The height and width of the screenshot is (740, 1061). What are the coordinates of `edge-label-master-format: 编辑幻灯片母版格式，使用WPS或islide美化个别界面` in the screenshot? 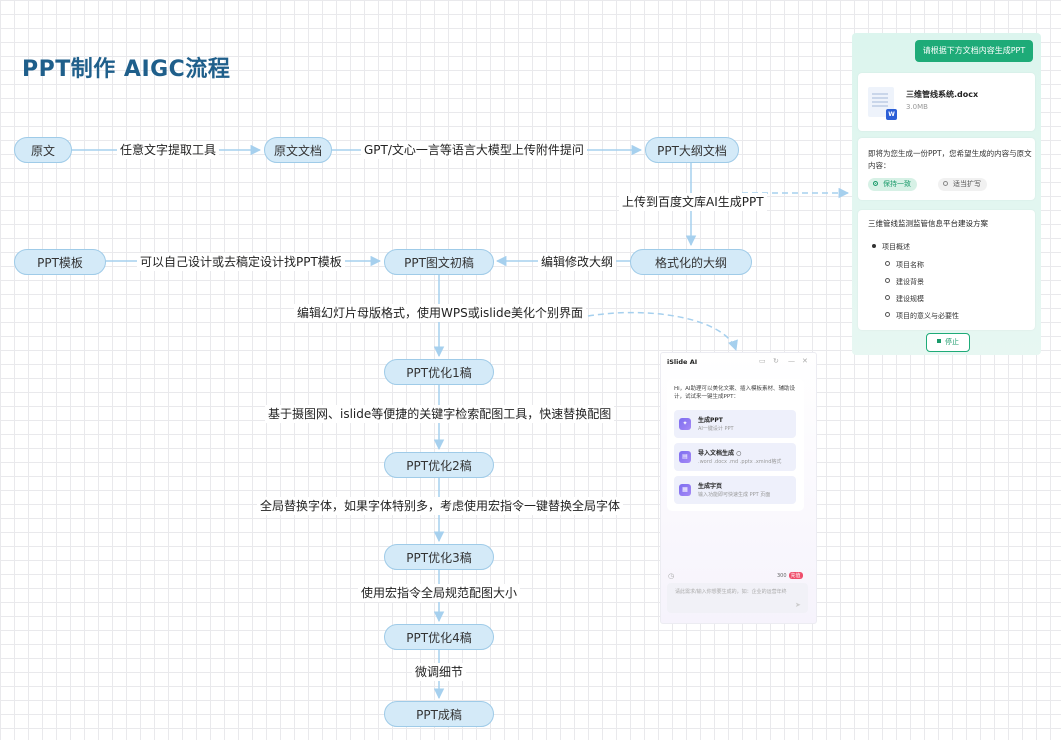 It's located at (440, 313).